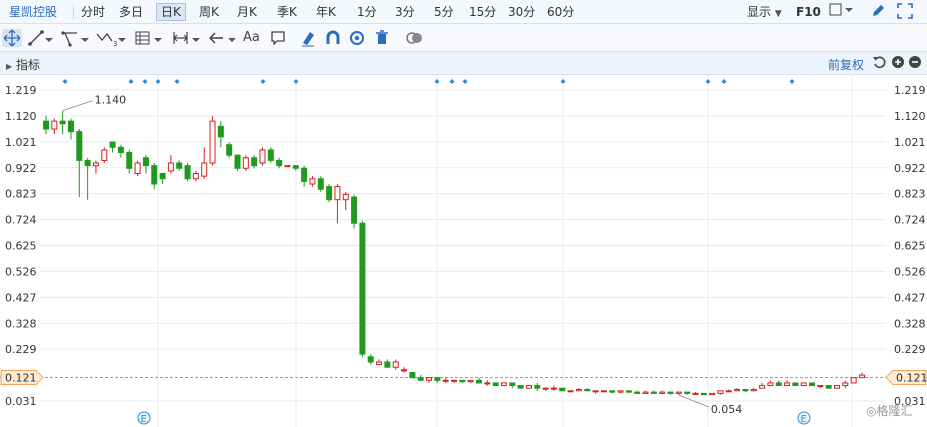  Describe the element at coordinates (808, 12) in the screenshot. I see `f10-button: F10` at that location.